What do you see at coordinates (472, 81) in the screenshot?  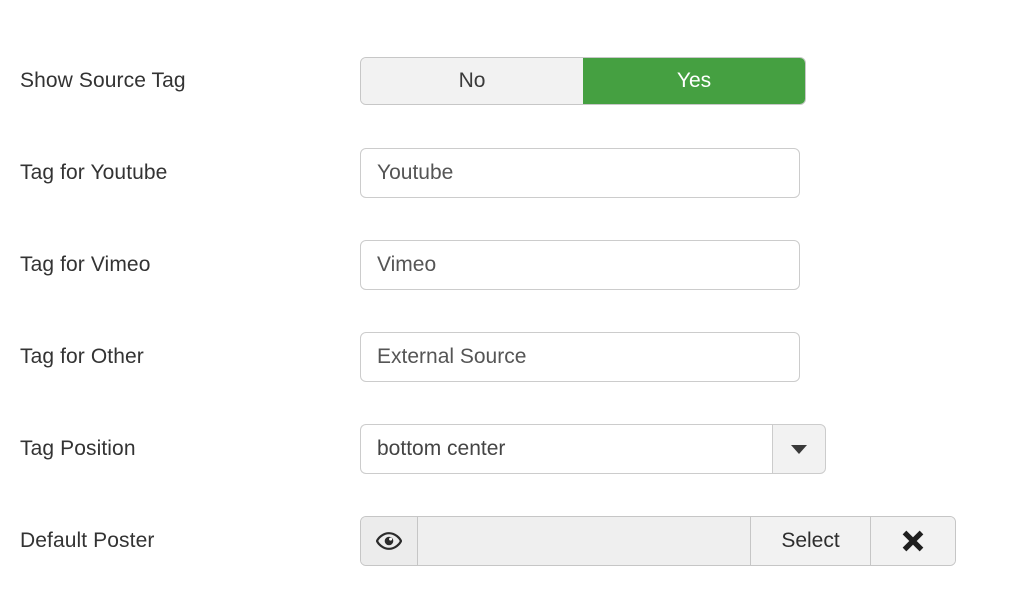 I see `toggle-option-no: No` at bounding box center [472, 81].